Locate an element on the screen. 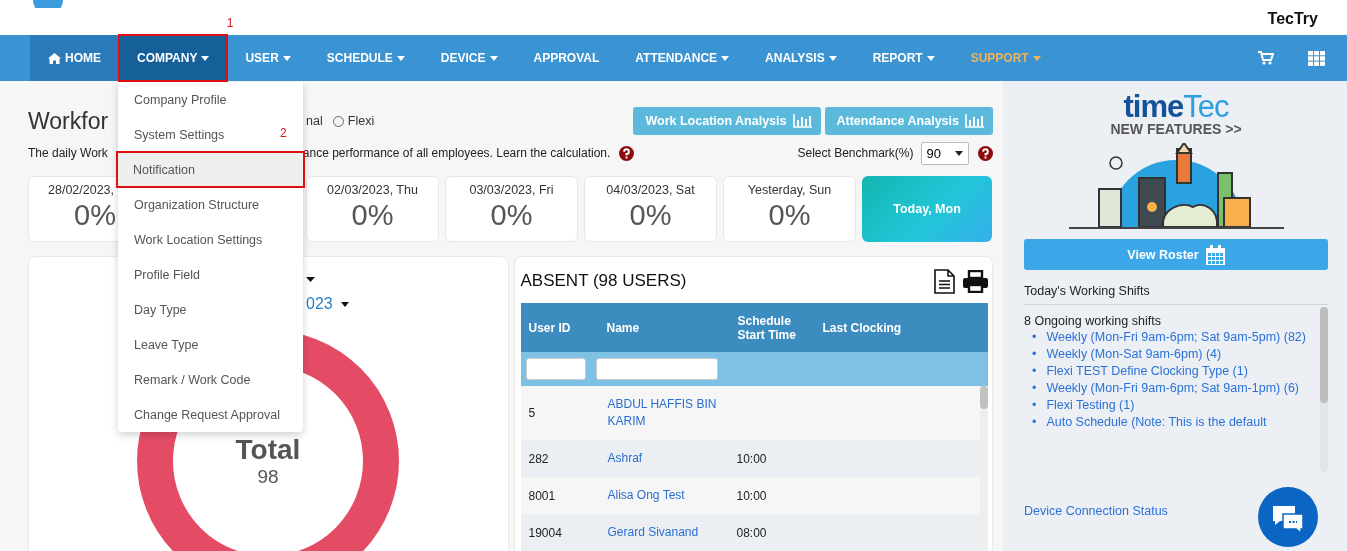  table-cell-text: 8001 is located at coordinates (542, 495).